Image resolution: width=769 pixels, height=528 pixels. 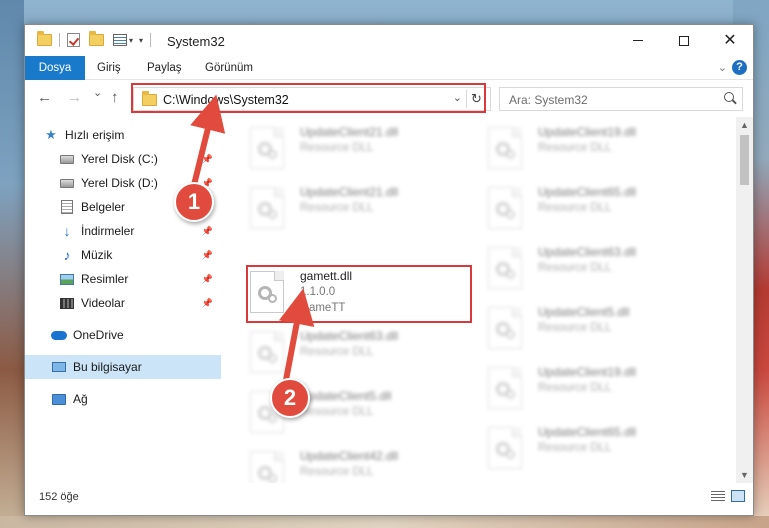 What do you see at coordinates (119, 183) in the screenshot?
I see `sidebar-item-label: Yerel Disk (D:)` at bounding box center [119, 183].